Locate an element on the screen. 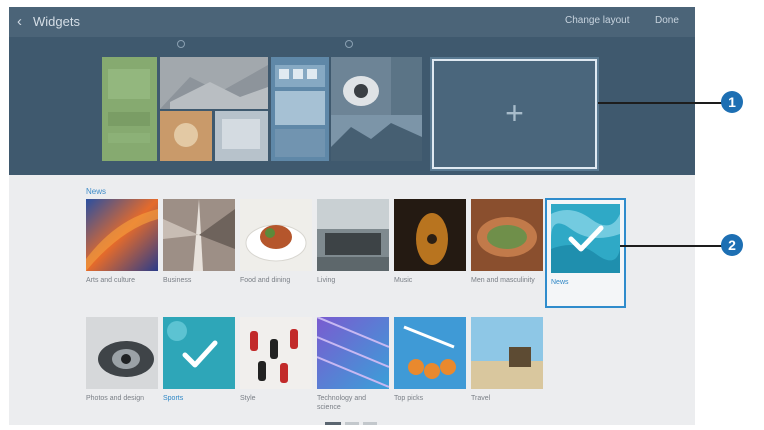 The height and width of the screenshot is (430, 764). change-layout-button: Change layout is located at coordinates (597, 20).